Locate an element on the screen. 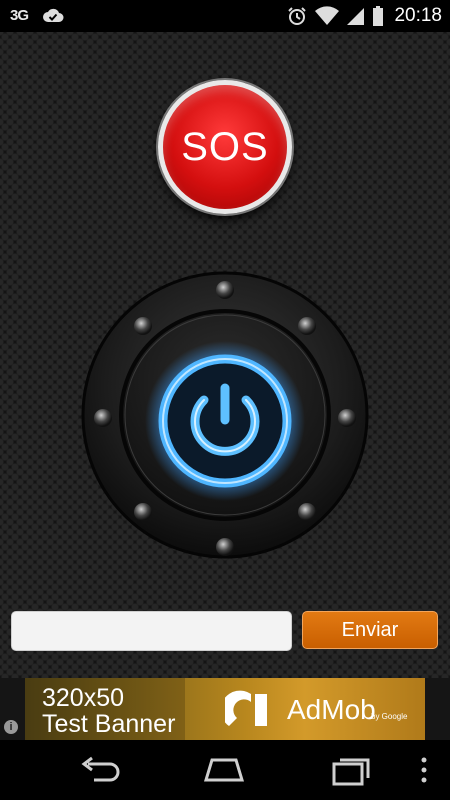  clock: 20:18 is located at coordinates (418, 15).